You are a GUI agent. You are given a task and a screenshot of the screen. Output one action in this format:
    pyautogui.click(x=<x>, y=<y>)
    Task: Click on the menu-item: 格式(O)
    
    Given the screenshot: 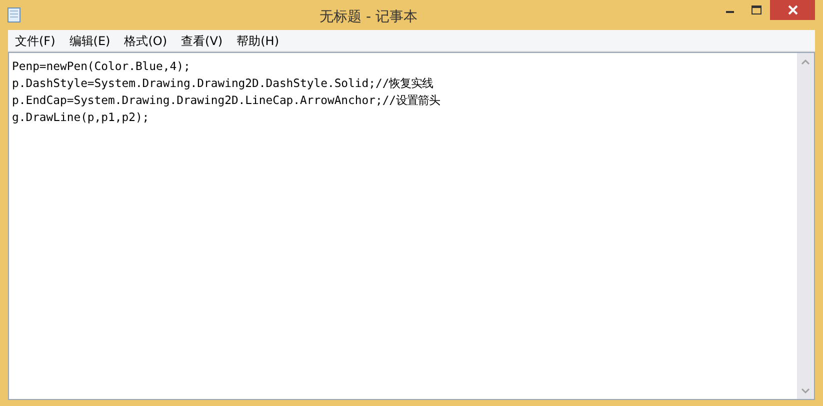 What is the action you would take?
    pyautogui.click(x=145, y=41)
    